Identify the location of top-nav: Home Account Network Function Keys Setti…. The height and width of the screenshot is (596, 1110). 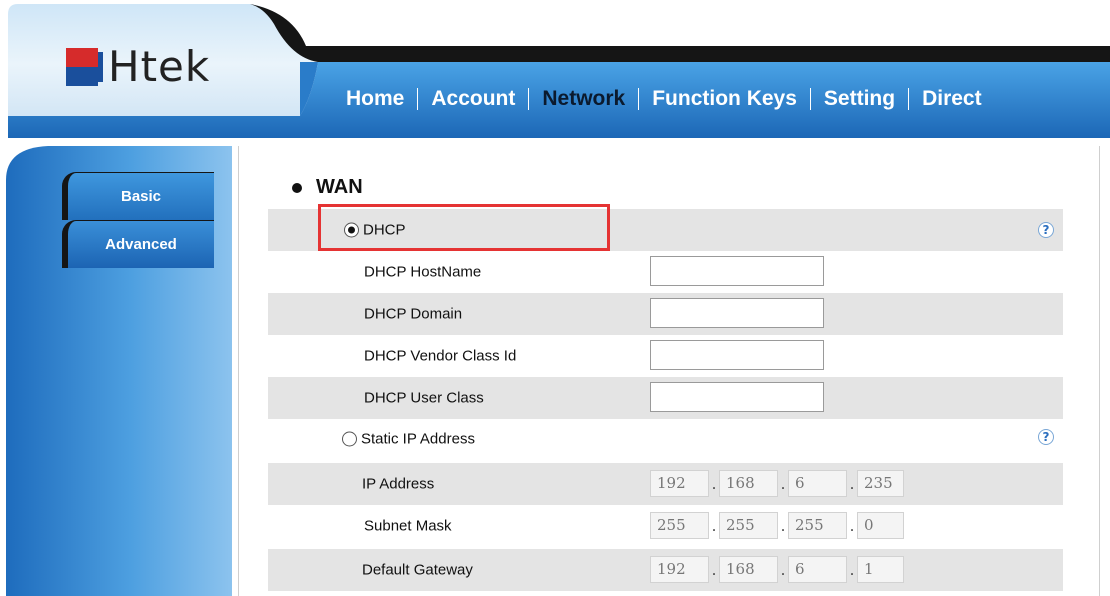
(664, 99).